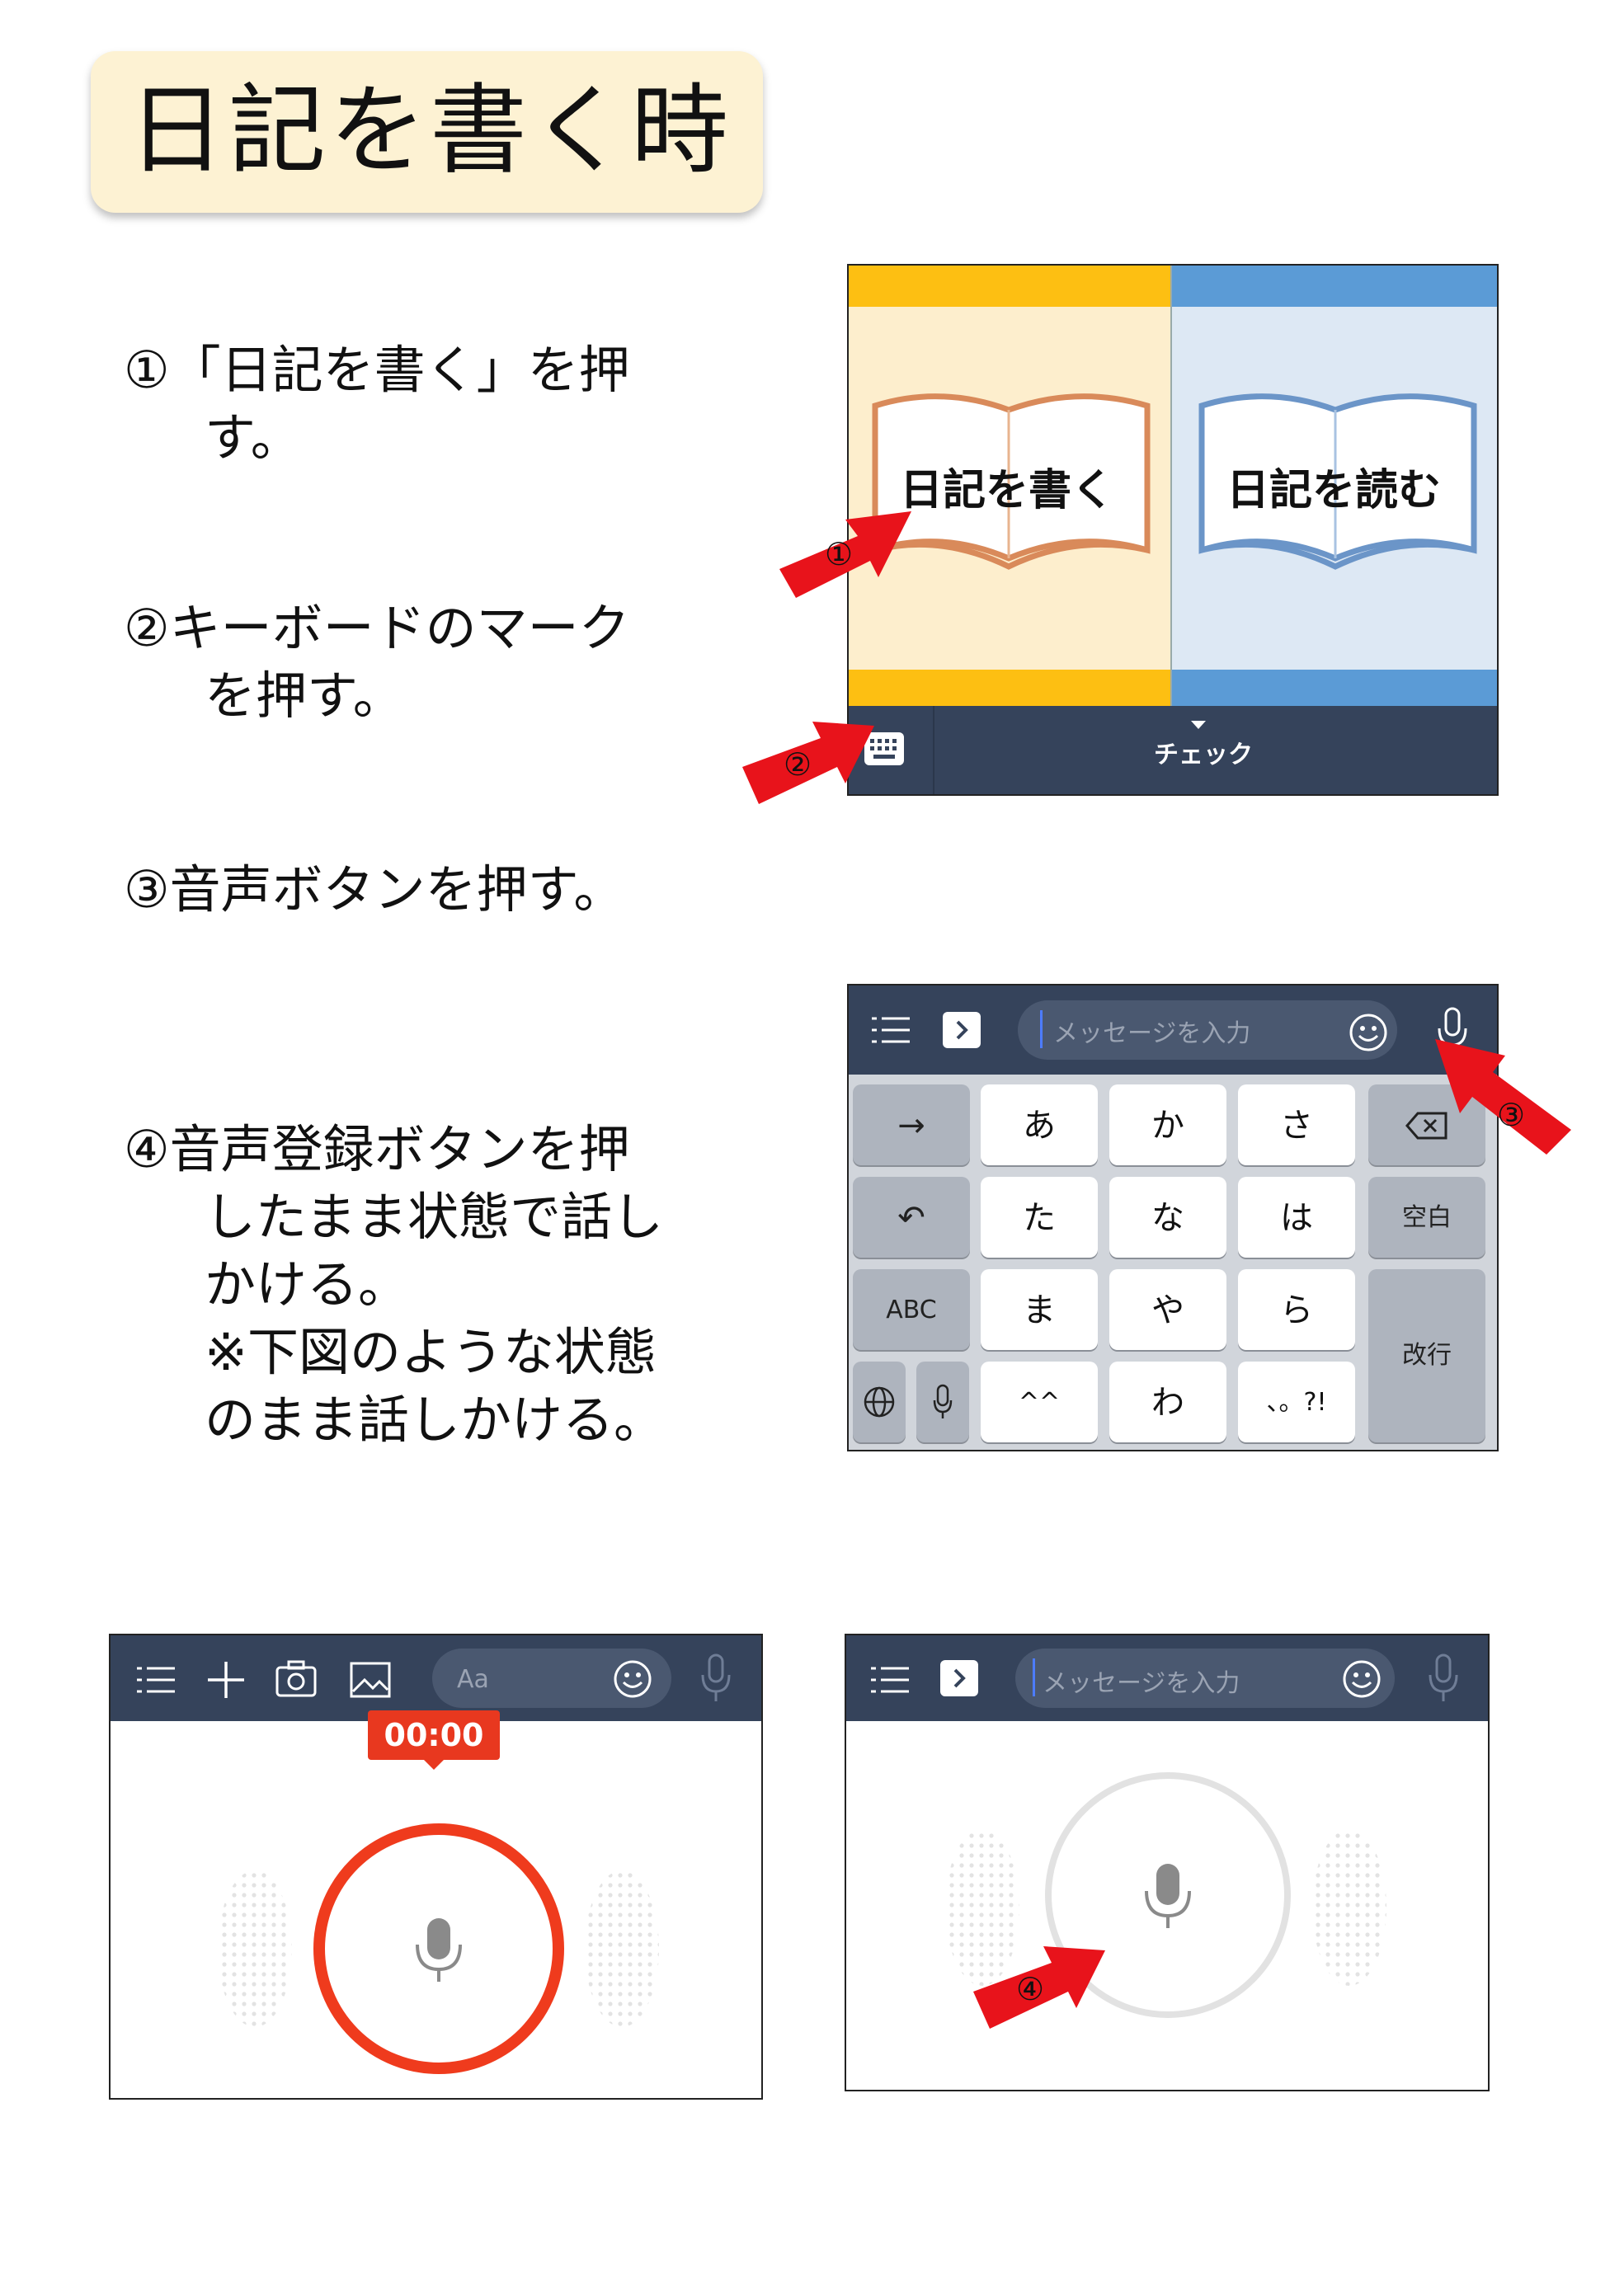  I want to click on red-arrow-1-icon, so click(845, 554).